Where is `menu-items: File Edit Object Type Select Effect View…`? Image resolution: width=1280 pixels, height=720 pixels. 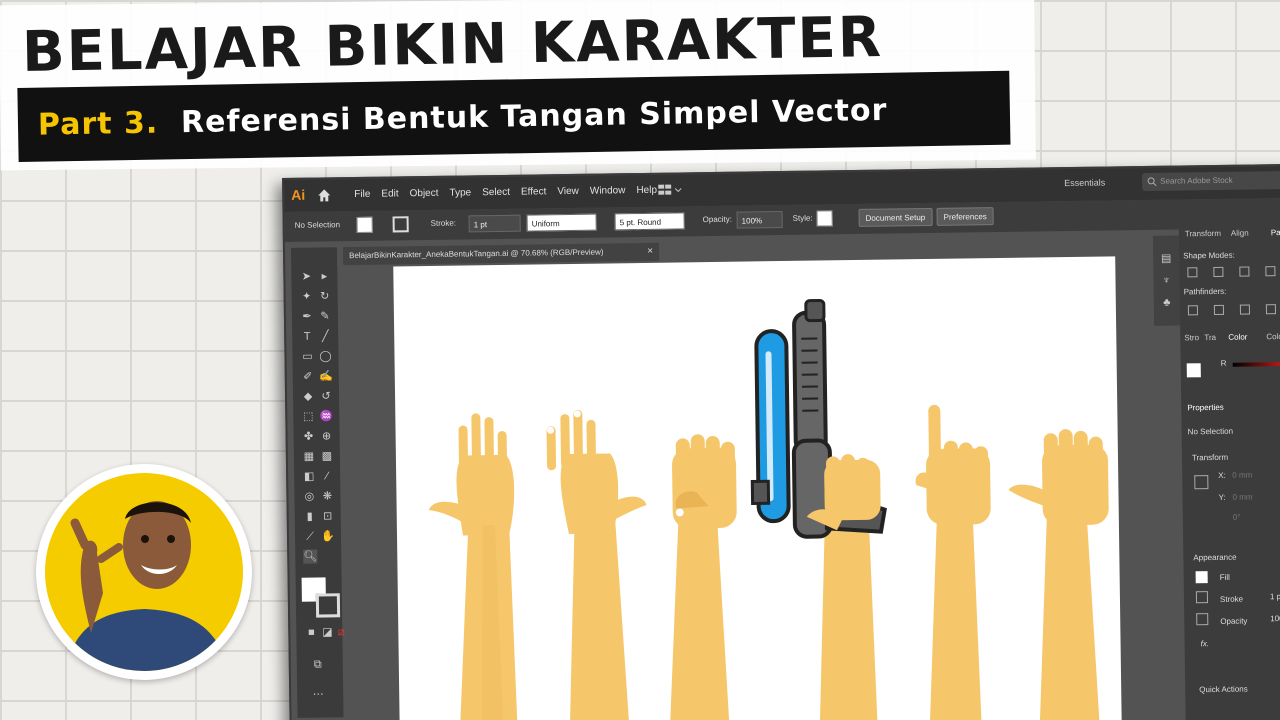 menu-items: File Edit Object Type Select Effect View… is located at coordinates (505, 192).